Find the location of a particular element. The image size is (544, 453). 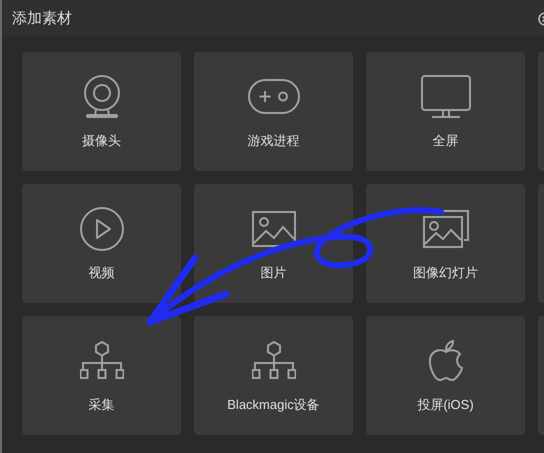

source-tile: 采集 is located at coordinates (101, 375).